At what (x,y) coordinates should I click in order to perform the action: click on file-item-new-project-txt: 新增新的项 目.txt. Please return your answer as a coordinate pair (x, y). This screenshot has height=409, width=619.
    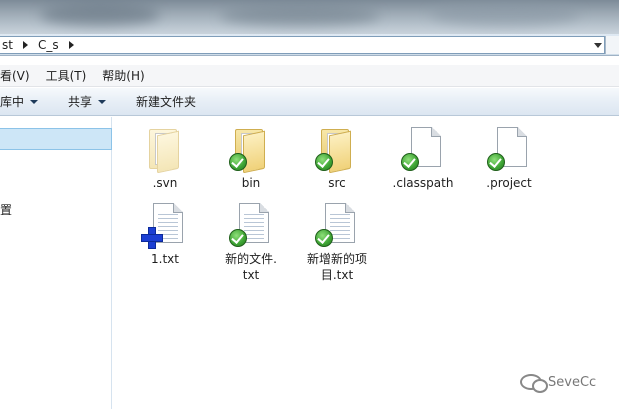
    Looking at the image, I should click on (337, 242).